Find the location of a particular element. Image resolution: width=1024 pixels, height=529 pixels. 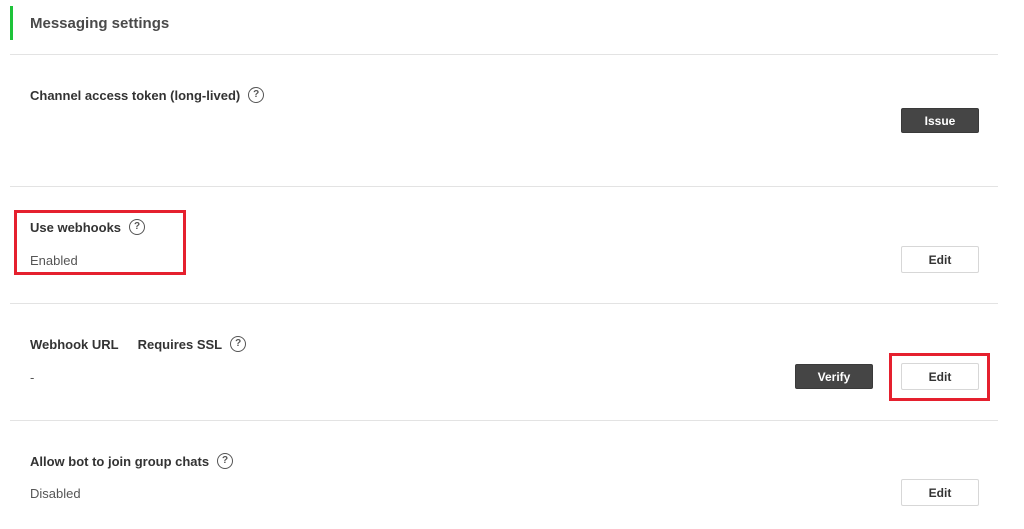

section-header: Messaging settings is located at coordinates (89, 23).